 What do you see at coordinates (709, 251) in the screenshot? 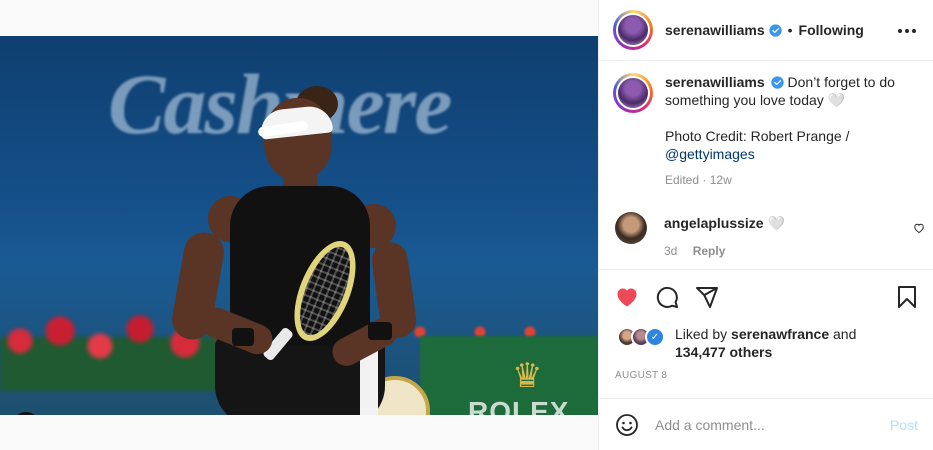
I see `reply-button: Reply` at bounding box center [709, 251].